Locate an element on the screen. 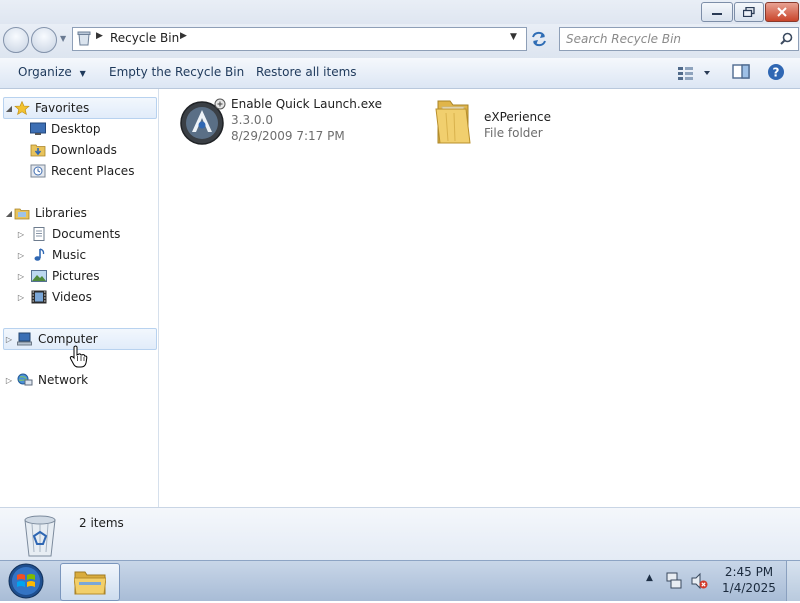 The height and width of the screenshot is (603, 800). volume-muted-icon is located at coordinates (699, 581).